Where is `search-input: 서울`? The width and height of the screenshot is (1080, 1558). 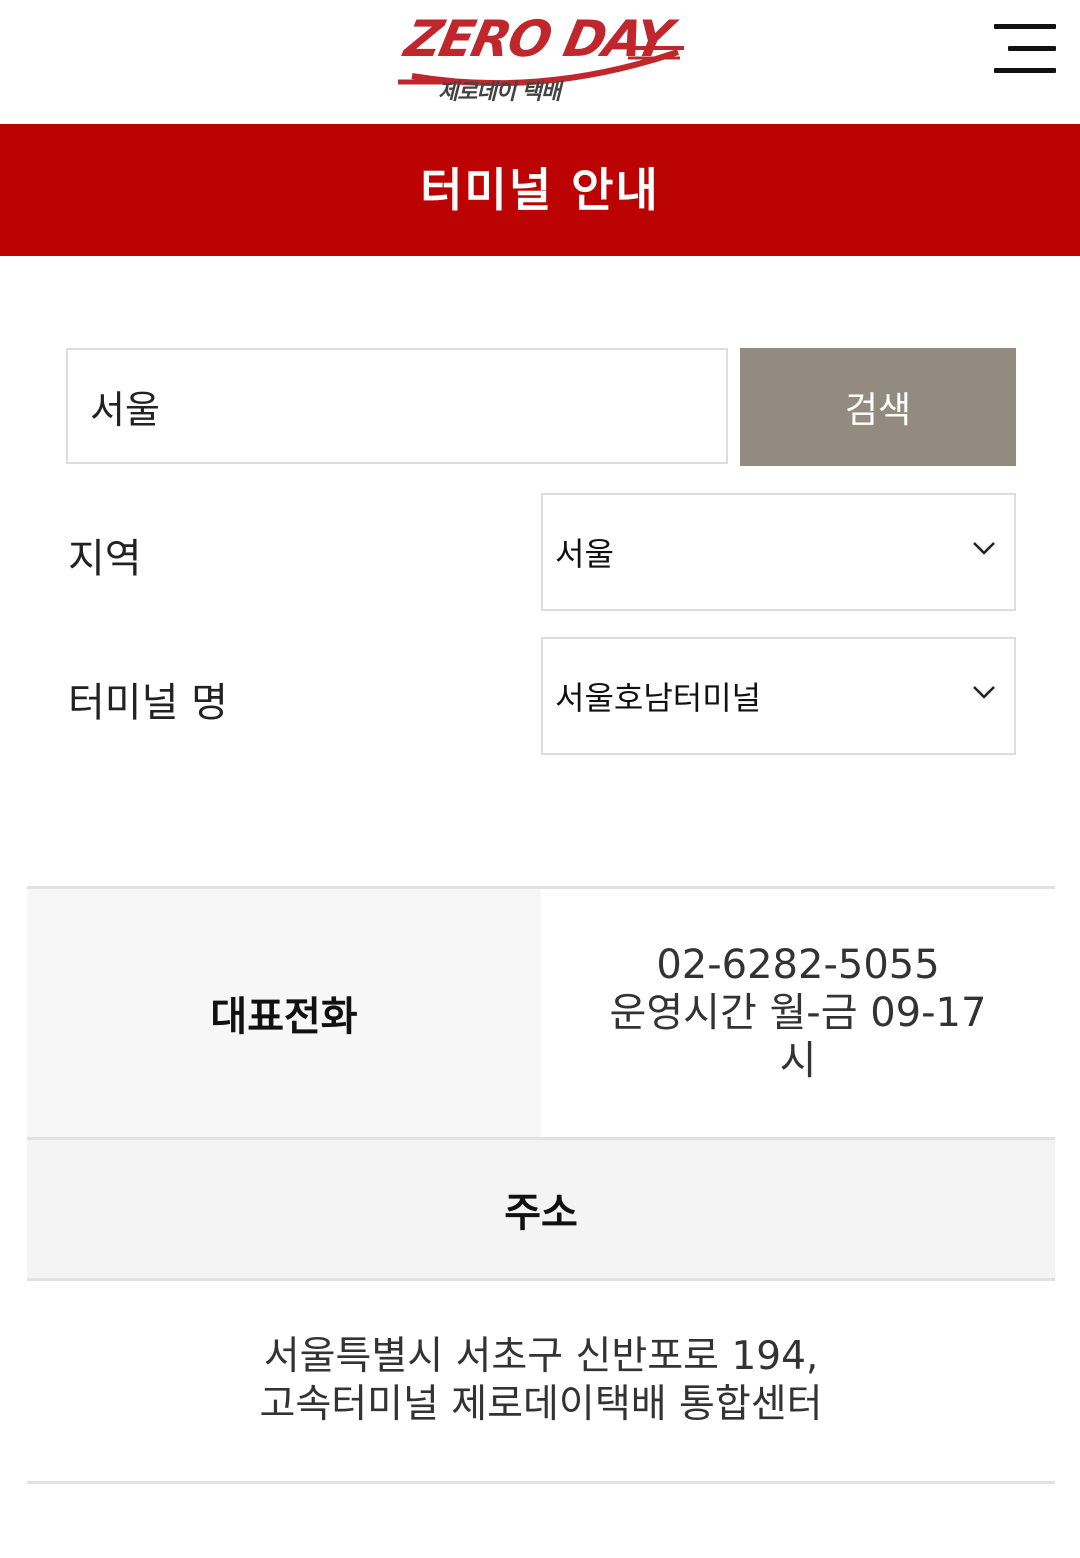
search-input: 서울 is located at coordinates (397, 406).